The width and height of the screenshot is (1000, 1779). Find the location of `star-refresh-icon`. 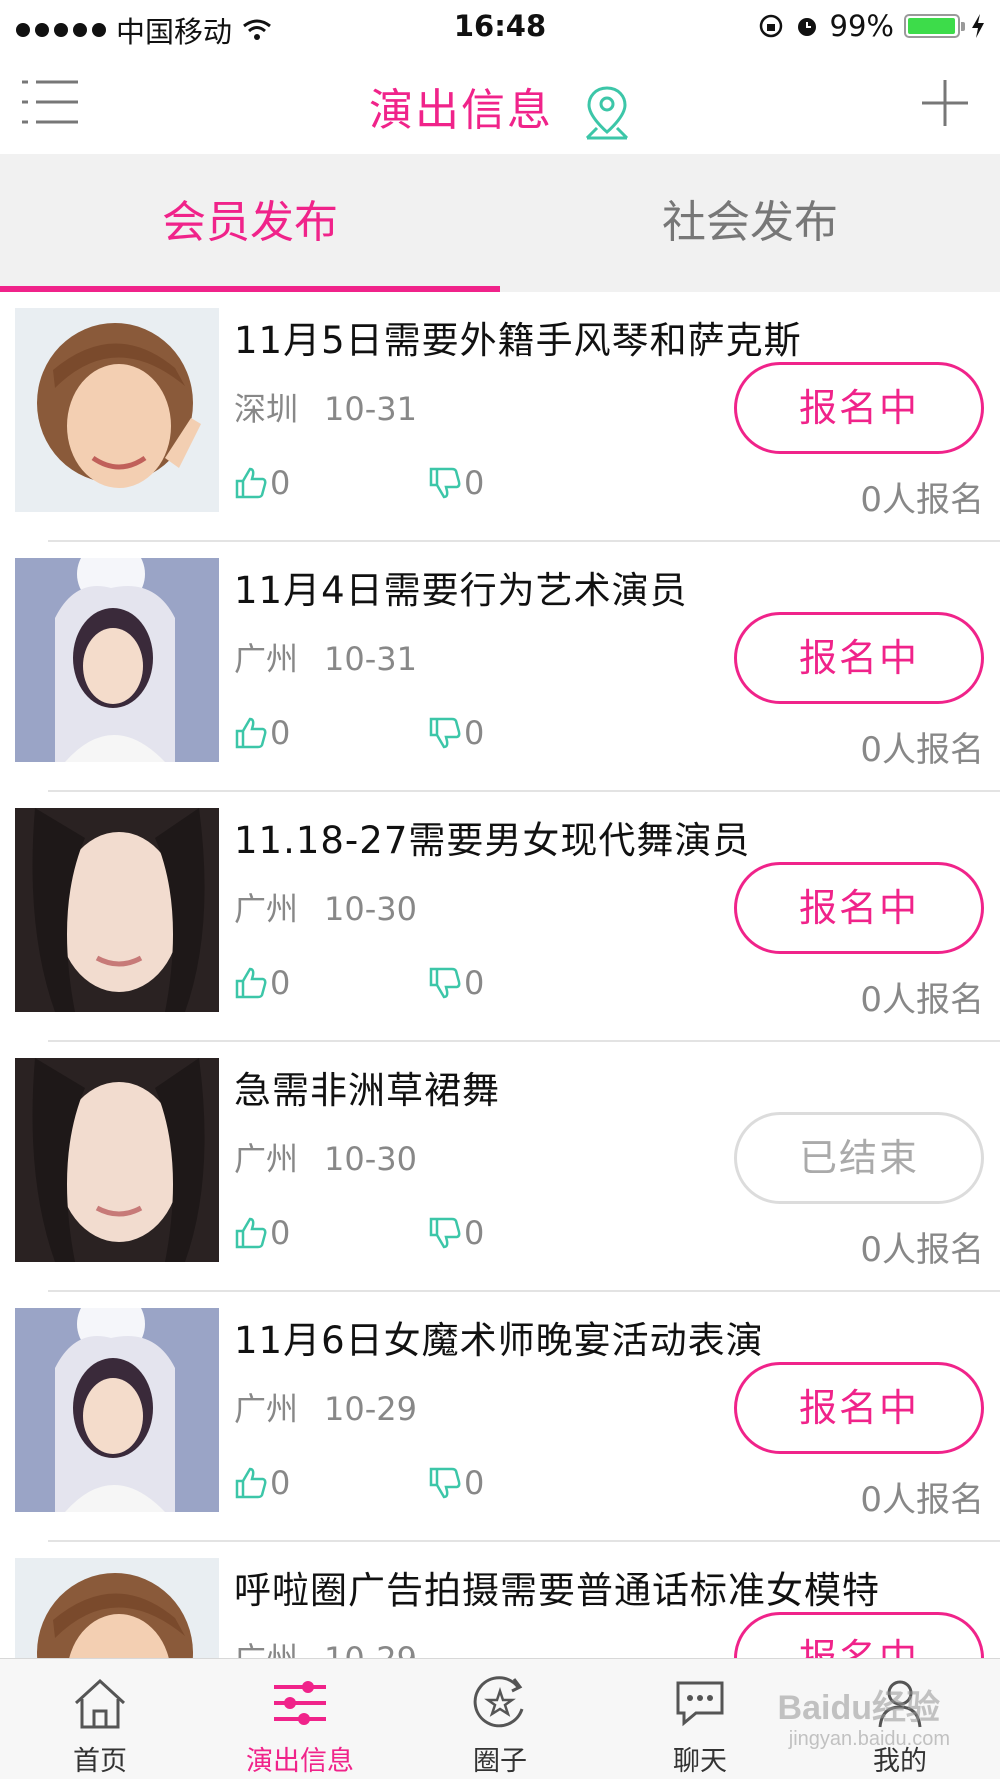

star-refresh-icon is located at coordinates (498, 1702).